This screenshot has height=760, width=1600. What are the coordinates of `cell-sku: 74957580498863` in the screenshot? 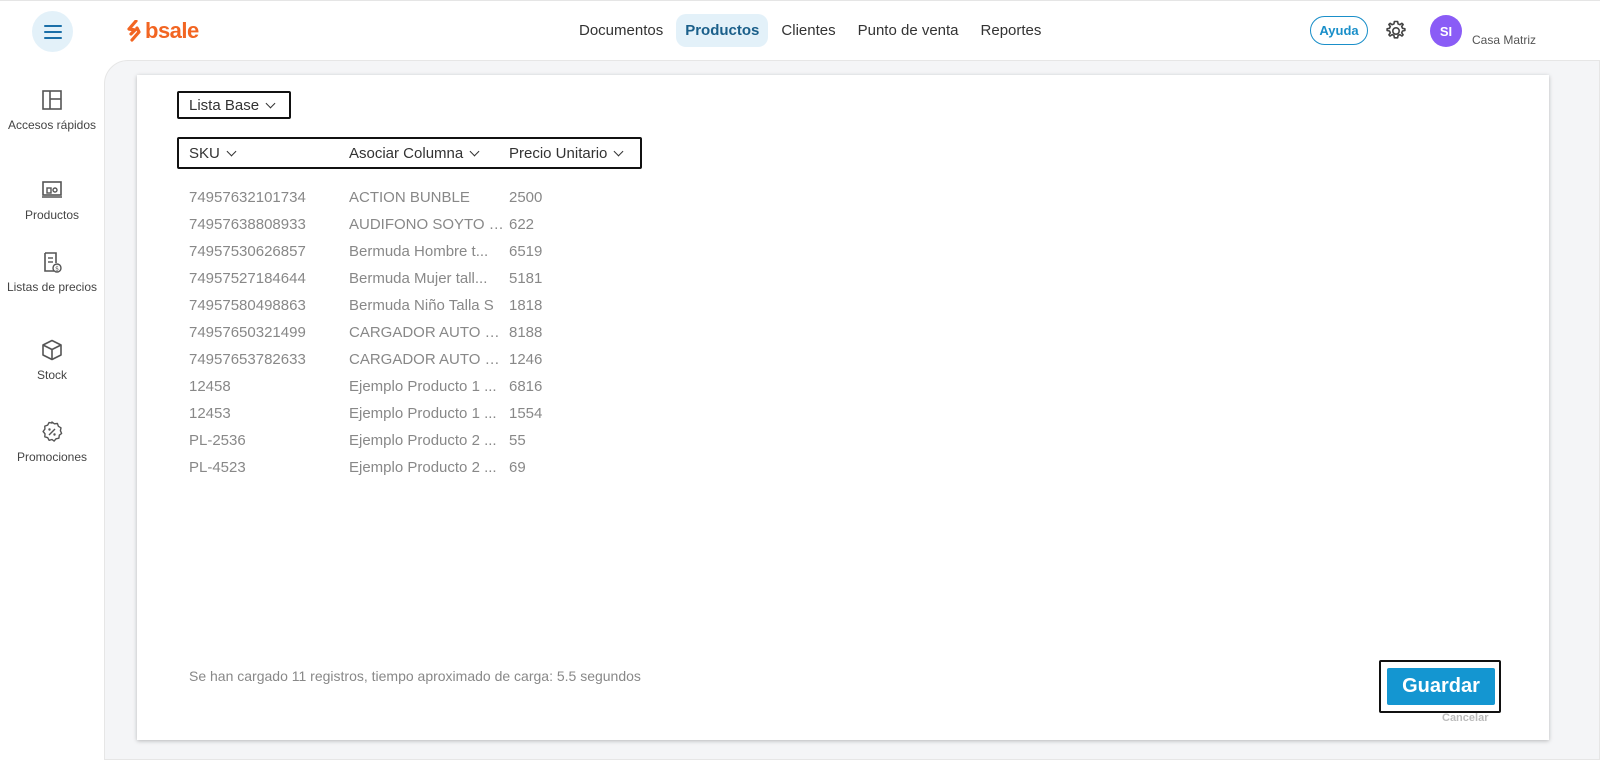 It's located at (247, 305).